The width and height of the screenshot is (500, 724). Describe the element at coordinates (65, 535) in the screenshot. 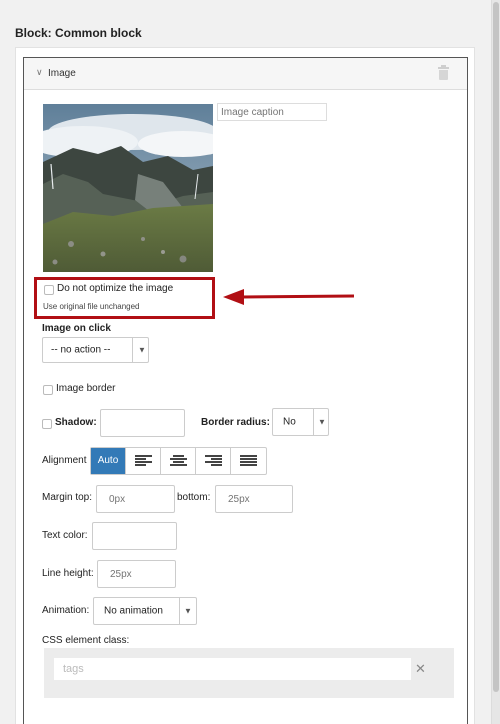

I see `text-color-label: Text color:` at that location.